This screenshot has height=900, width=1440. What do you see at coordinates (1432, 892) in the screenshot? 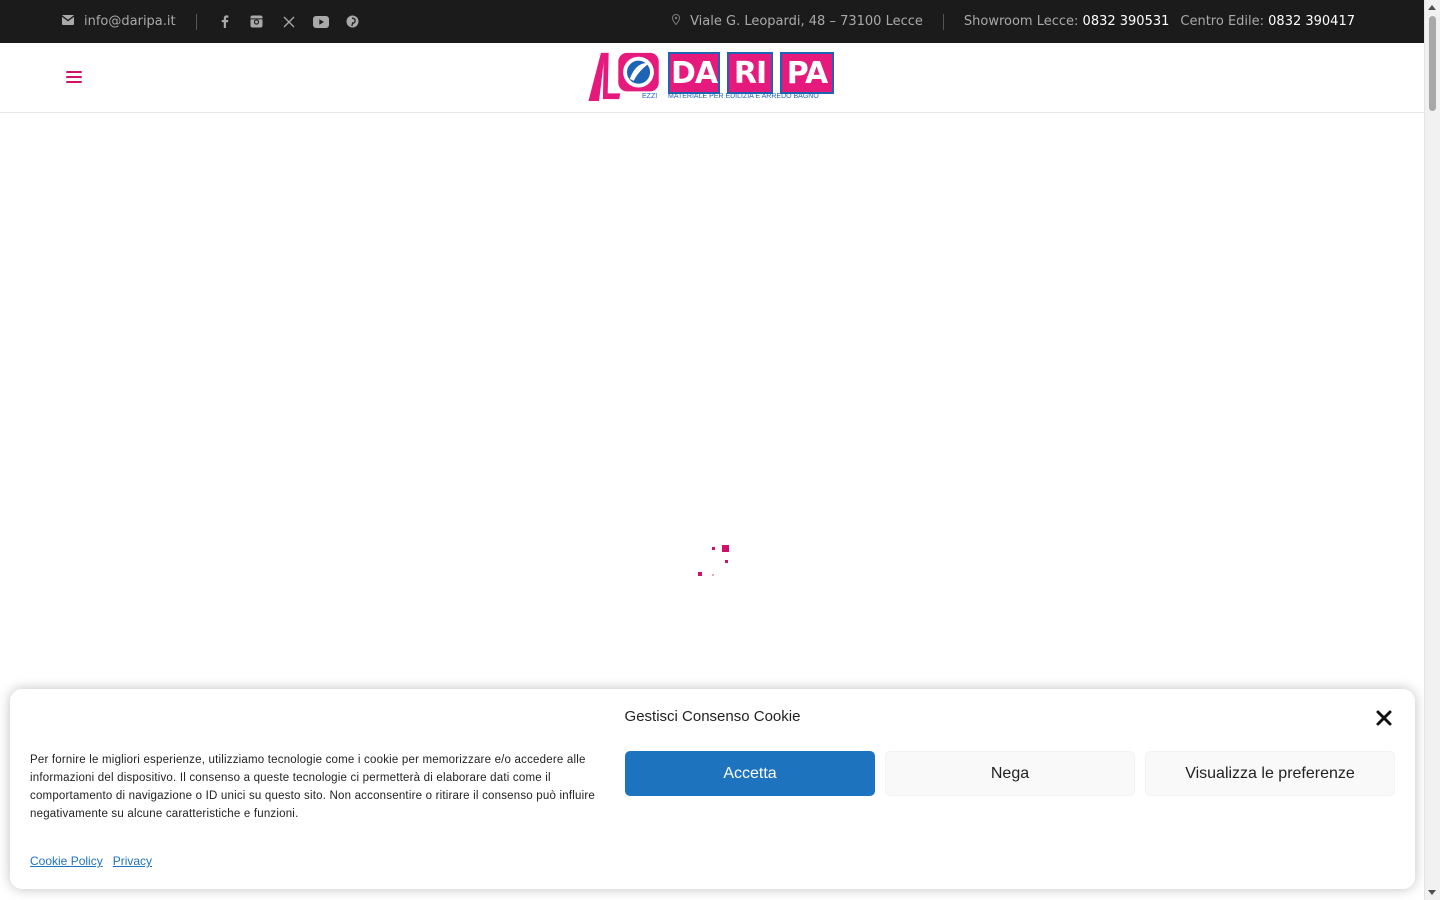
I see `scroll-down-arrow-icon` at bounding box center [1432, 892].